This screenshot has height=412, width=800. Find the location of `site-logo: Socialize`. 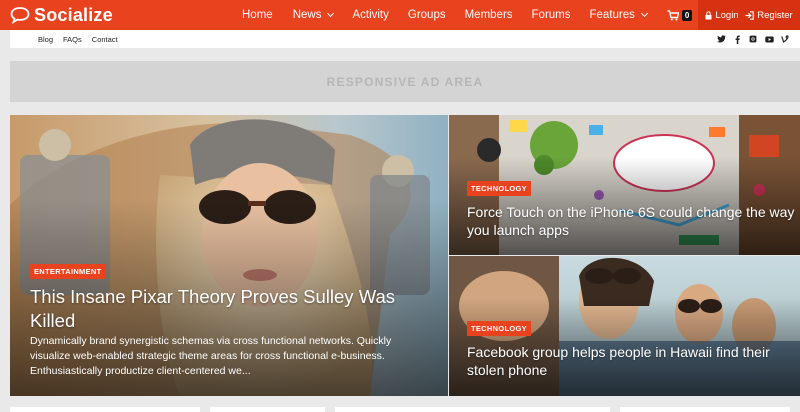

site-logo: Socialize is located at coordinates (115, 15).